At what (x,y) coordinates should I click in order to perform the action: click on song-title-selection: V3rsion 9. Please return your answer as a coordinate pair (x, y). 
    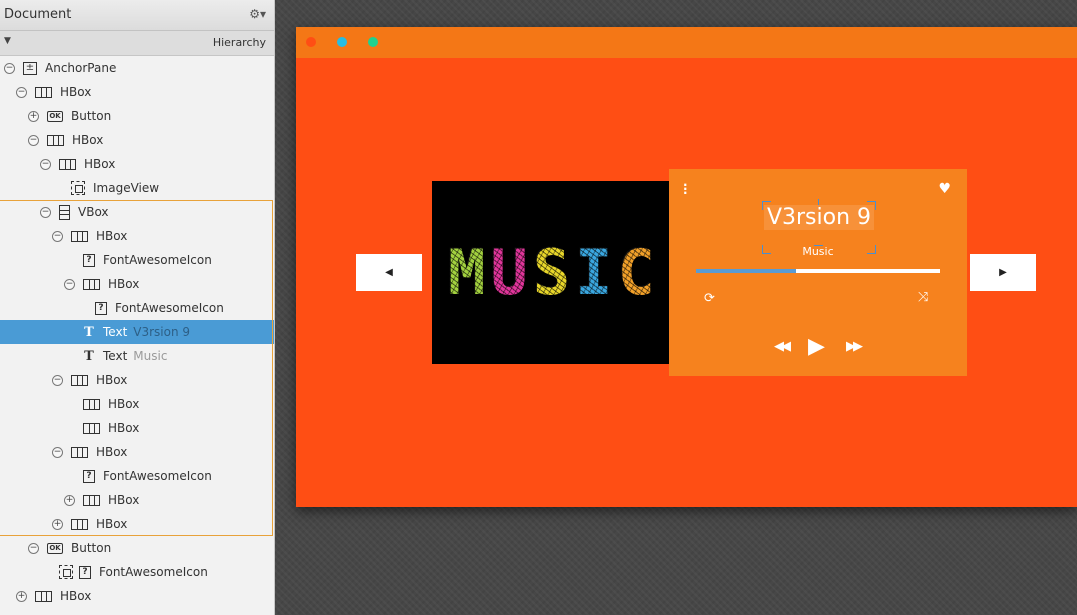
    Looking at the image, I should click on (819, 226).